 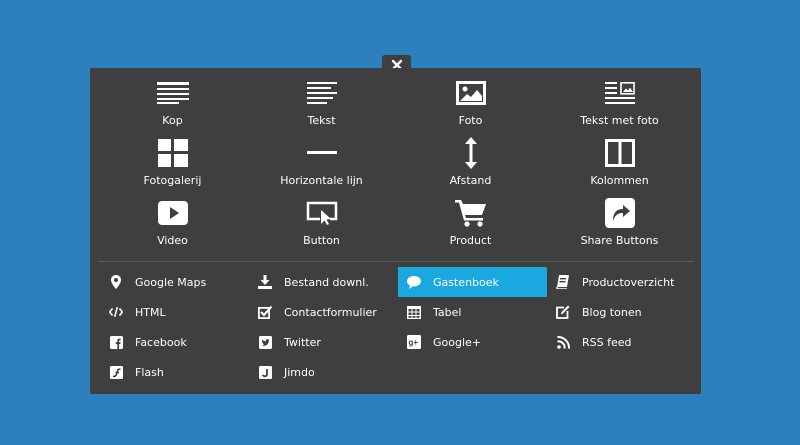 I want to click on list-item-jimdo: Jimdo, so click(x=323, y=372).